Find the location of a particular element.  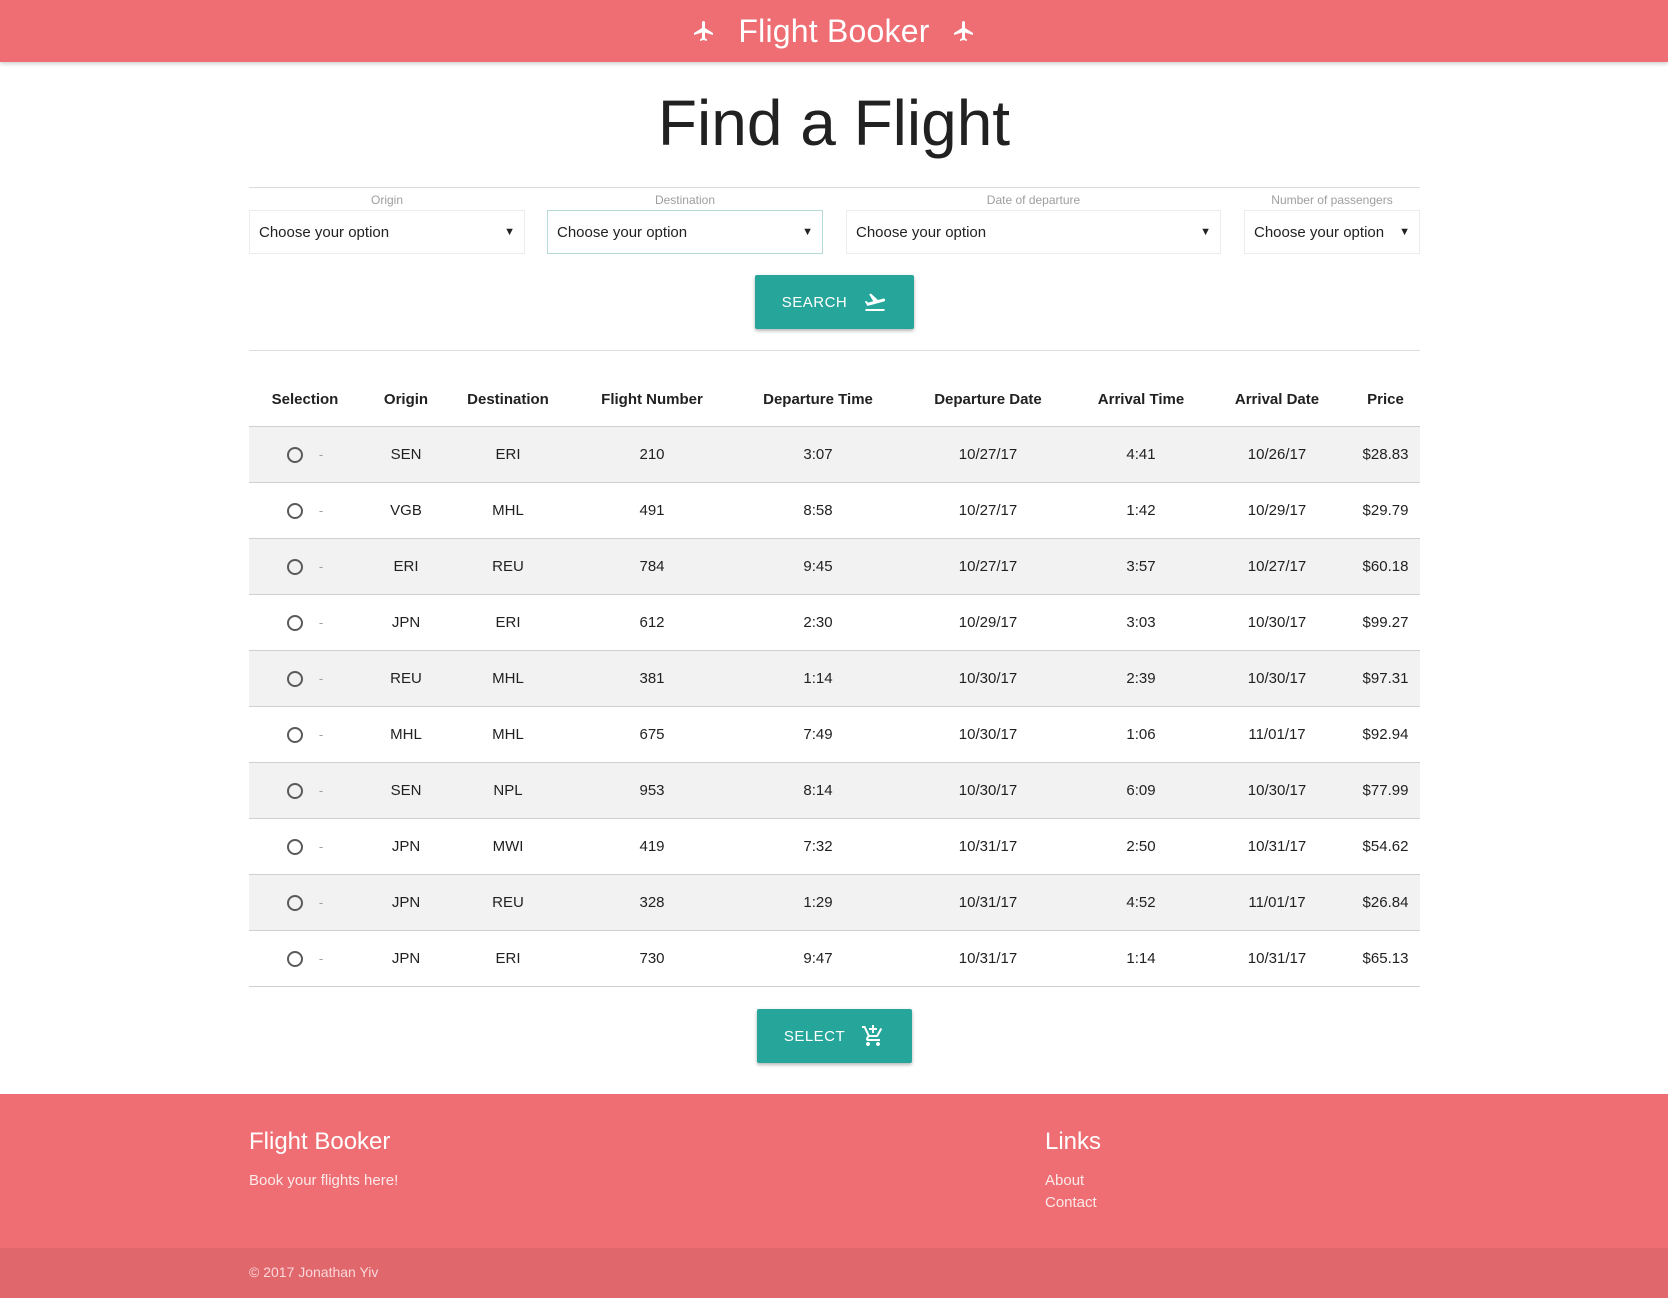

price-cell: $54.62 is located at coordinates (1385, 846).